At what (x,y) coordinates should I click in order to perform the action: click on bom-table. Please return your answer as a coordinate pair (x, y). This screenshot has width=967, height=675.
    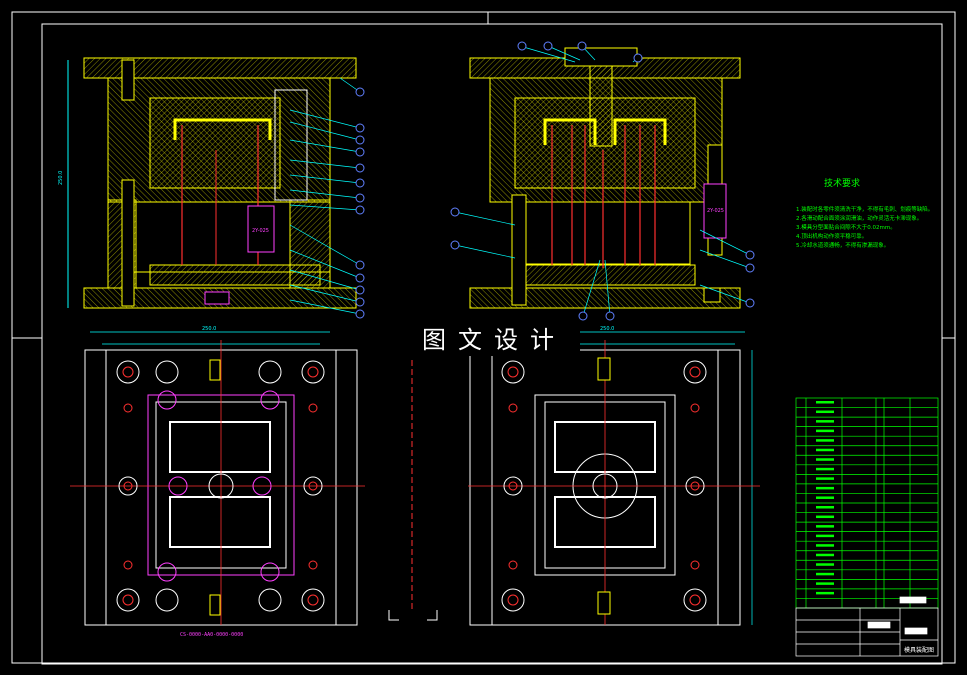
    Looking at the image, I should click on (867, 503).